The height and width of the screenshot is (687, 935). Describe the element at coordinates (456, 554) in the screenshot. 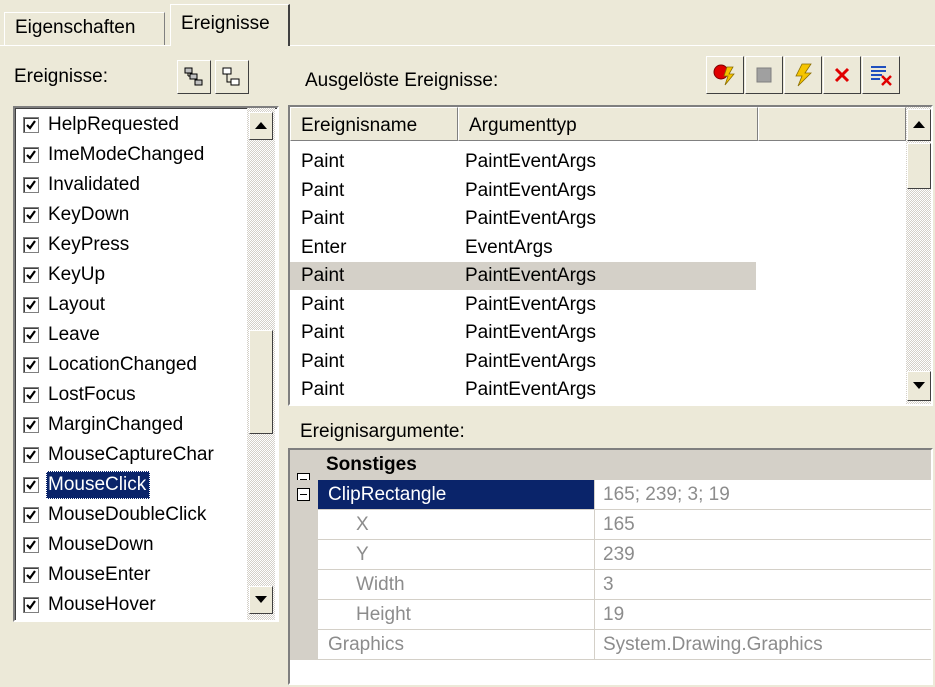

I see `property-name: Y` at that location.